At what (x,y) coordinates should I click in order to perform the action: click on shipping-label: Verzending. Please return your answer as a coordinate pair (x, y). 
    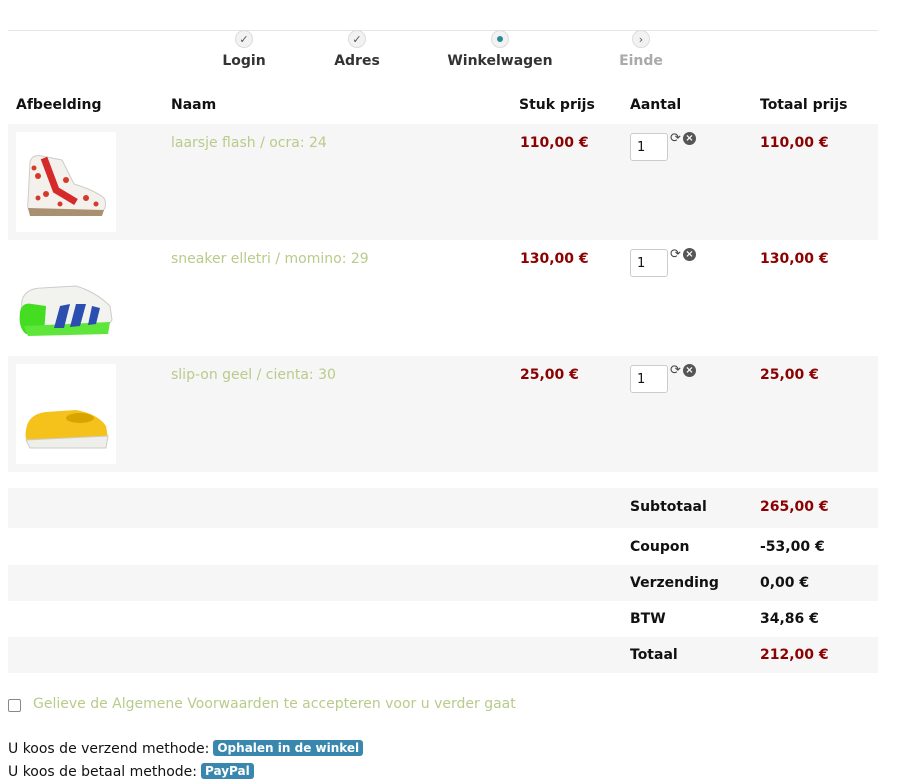
    Looking at the image, I should click on (674, 583).